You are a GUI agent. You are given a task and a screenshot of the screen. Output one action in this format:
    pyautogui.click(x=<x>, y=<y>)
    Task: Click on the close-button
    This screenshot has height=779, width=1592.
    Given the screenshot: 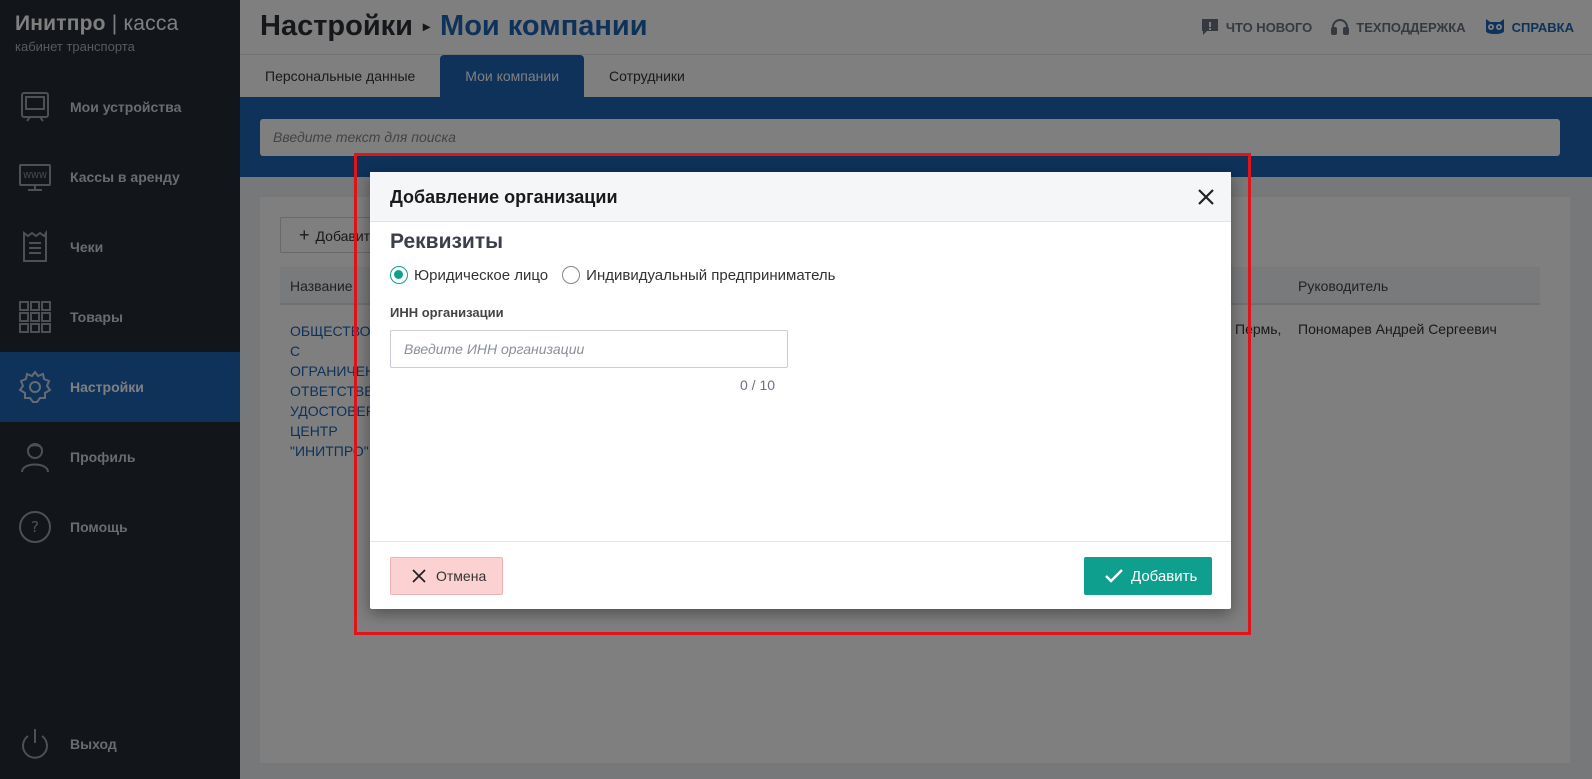 What is the action you would take?
    pyautogui.click(x=1206, y=197)
    